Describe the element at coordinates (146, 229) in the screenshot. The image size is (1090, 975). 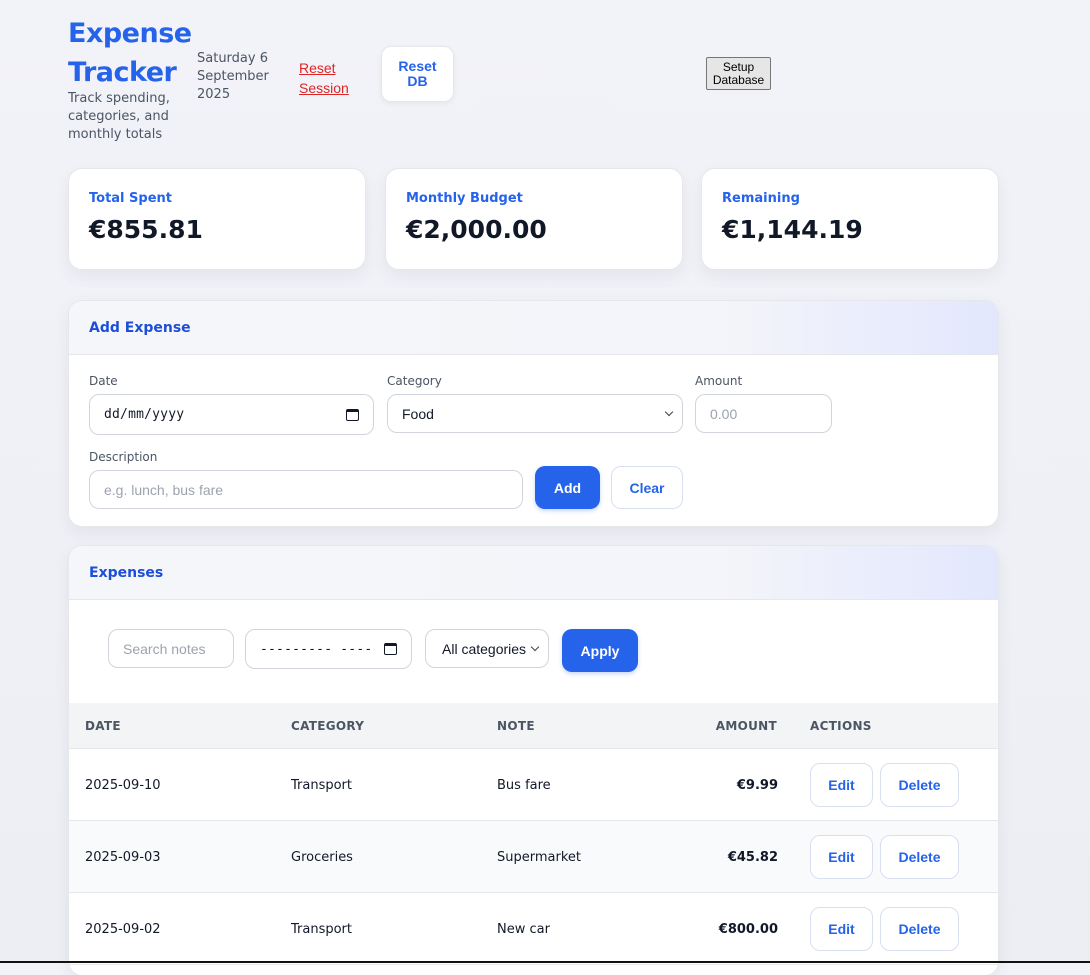
I see `stat-value: €855.81` at that location.